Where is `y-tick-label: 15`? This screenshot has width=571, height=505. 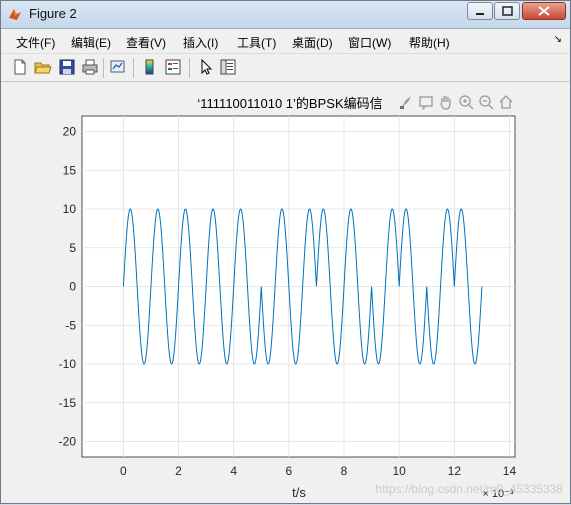 y-tick-label: 15 is located at coordinates (70, 170).